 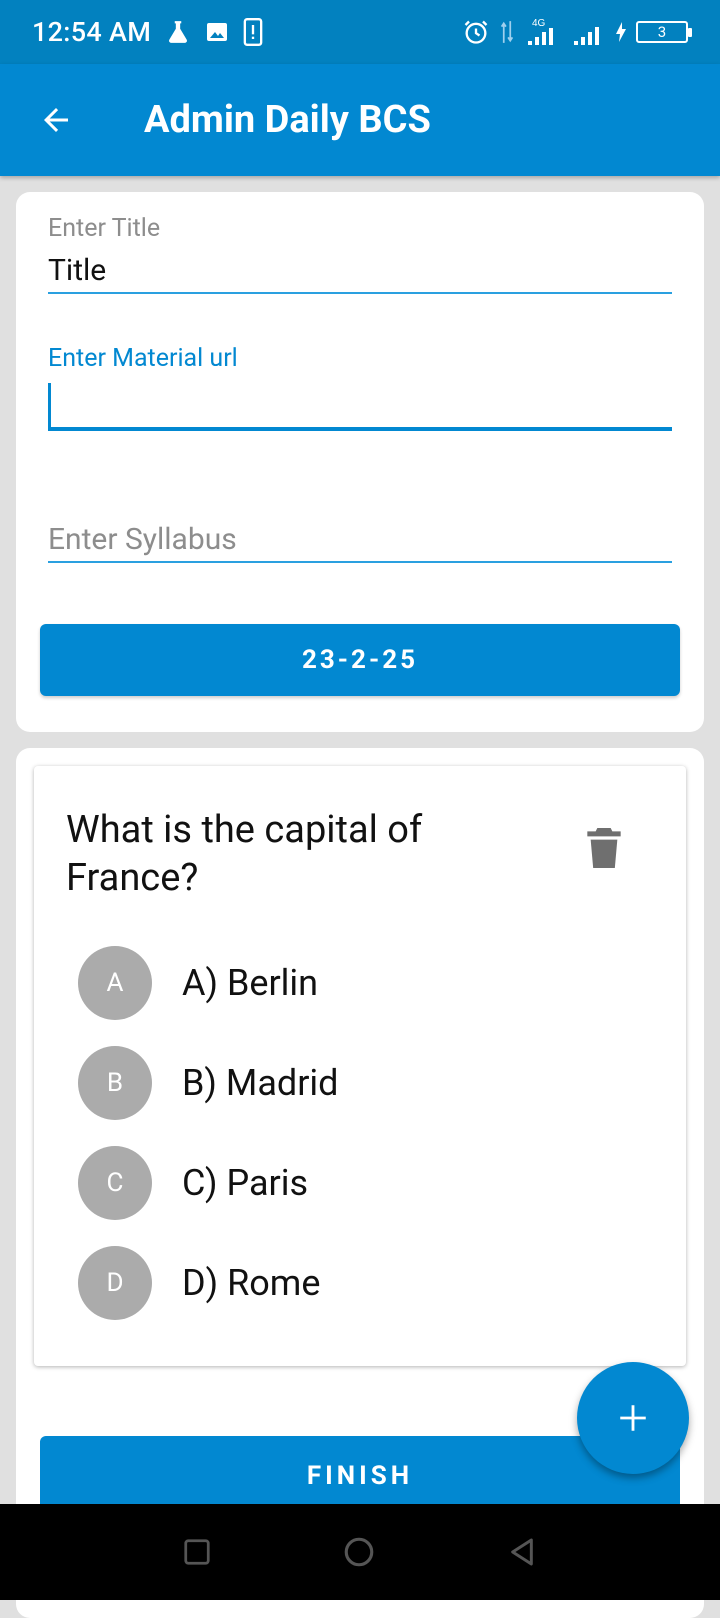 I want to click on option-b: B B) Madrid, so click(x=208, y=1083).